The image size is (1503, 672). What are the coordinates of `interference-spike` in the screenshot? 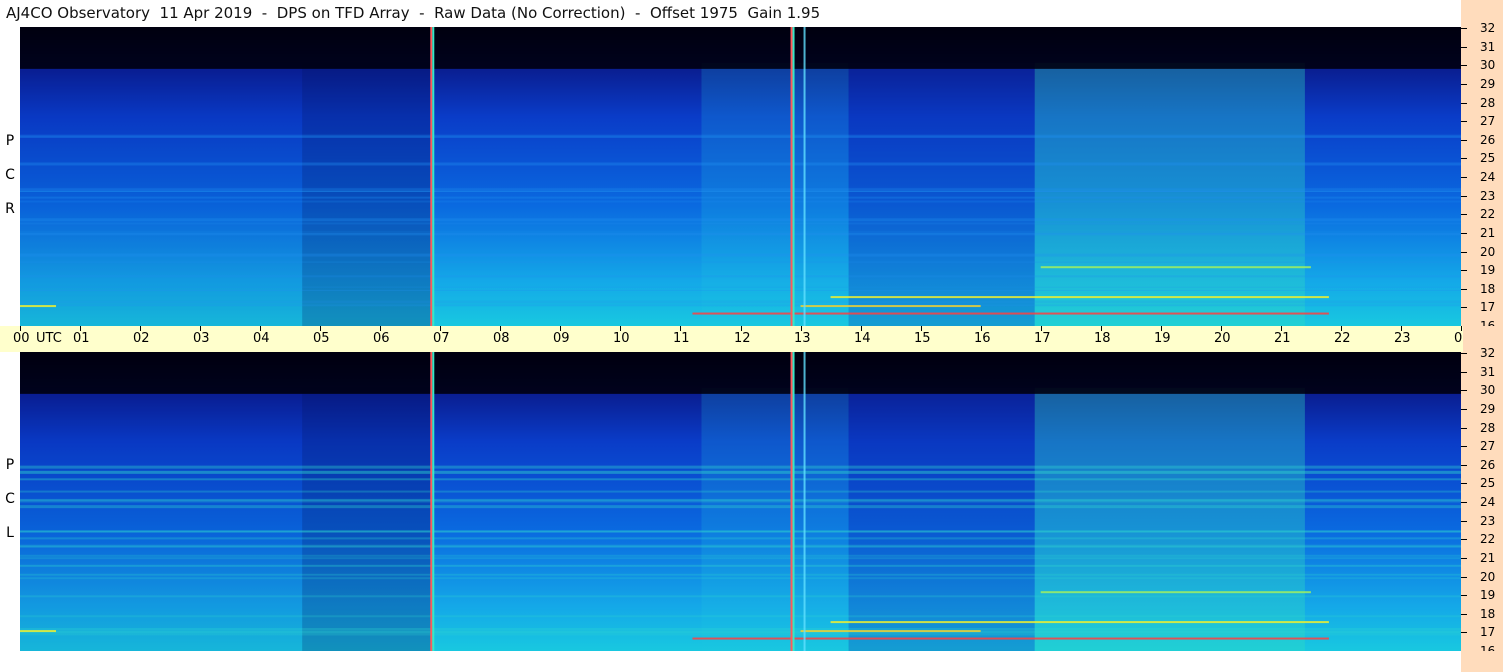 It's located at (804, 176).